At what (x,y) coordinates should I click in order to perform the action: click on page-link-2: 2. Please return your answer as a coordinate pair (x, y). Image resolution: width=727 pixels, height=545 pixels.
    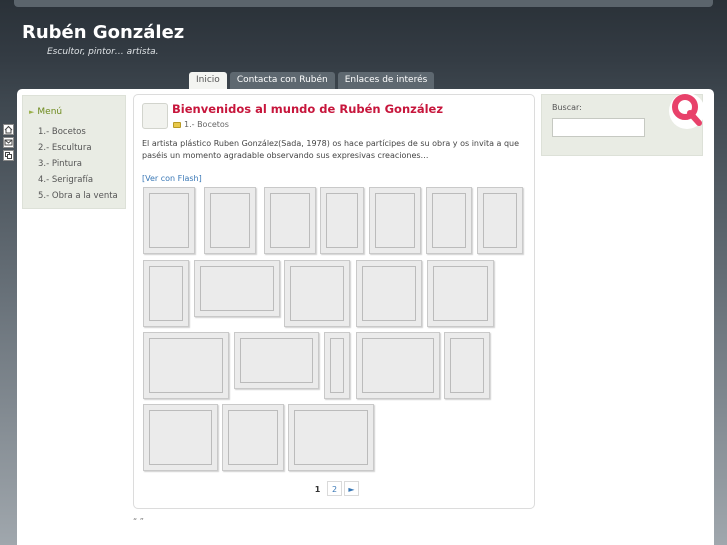
    Looking at the image, I should click on (334, 488).